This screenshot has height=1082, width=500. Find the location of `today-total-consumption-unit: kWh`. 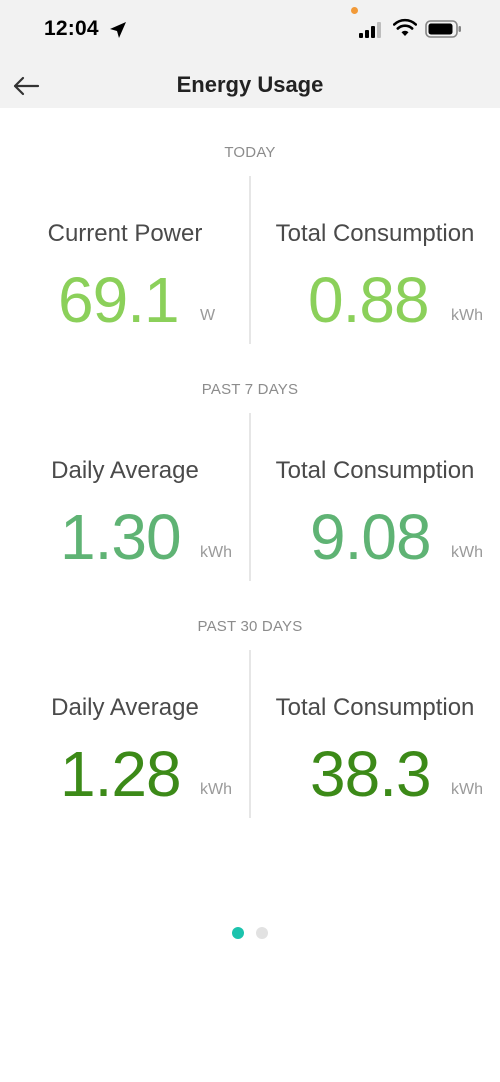

today-total-consumption-unit: kWh is located at coordinates (467, 315).